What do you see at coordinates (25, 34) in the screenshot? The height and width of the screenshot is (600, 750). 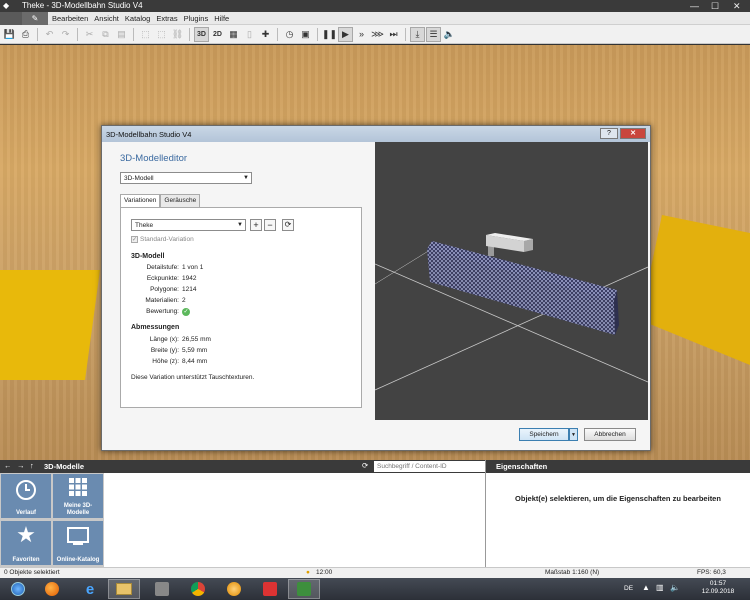 I see `print-icon: ⎙` at bounding box center [25, 34].